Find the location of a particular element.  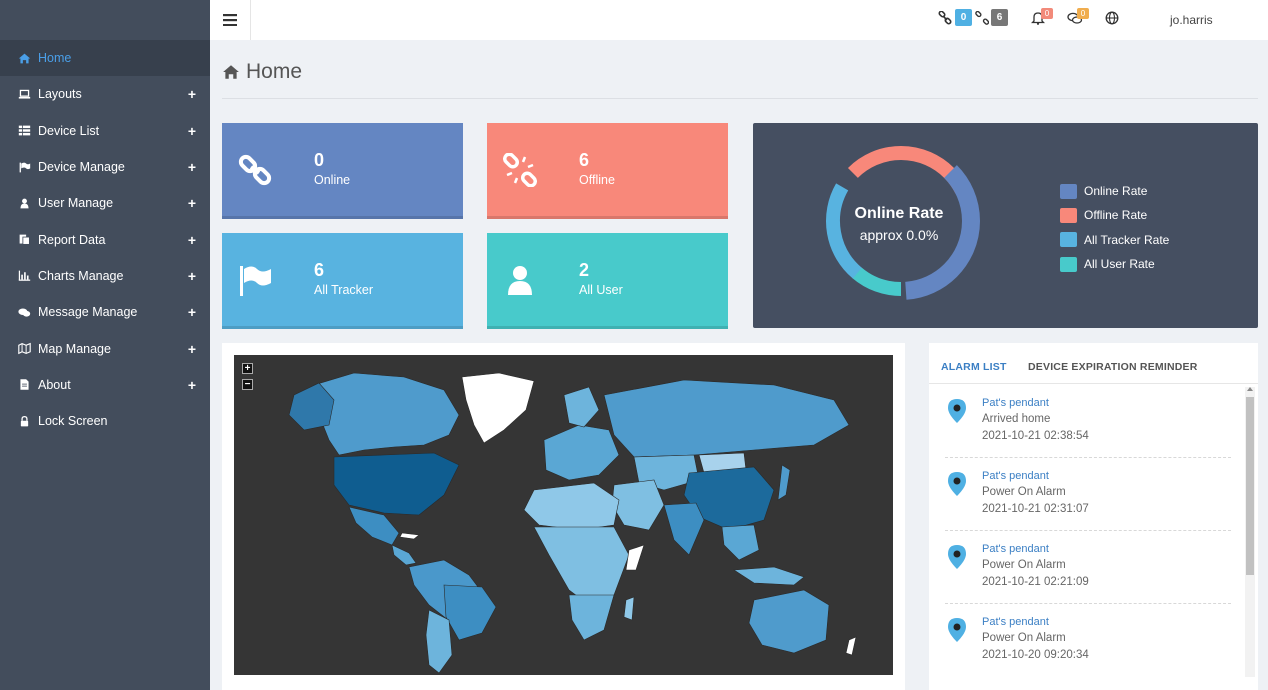

user-card: 2 All User is located at coordinates (607, 281).